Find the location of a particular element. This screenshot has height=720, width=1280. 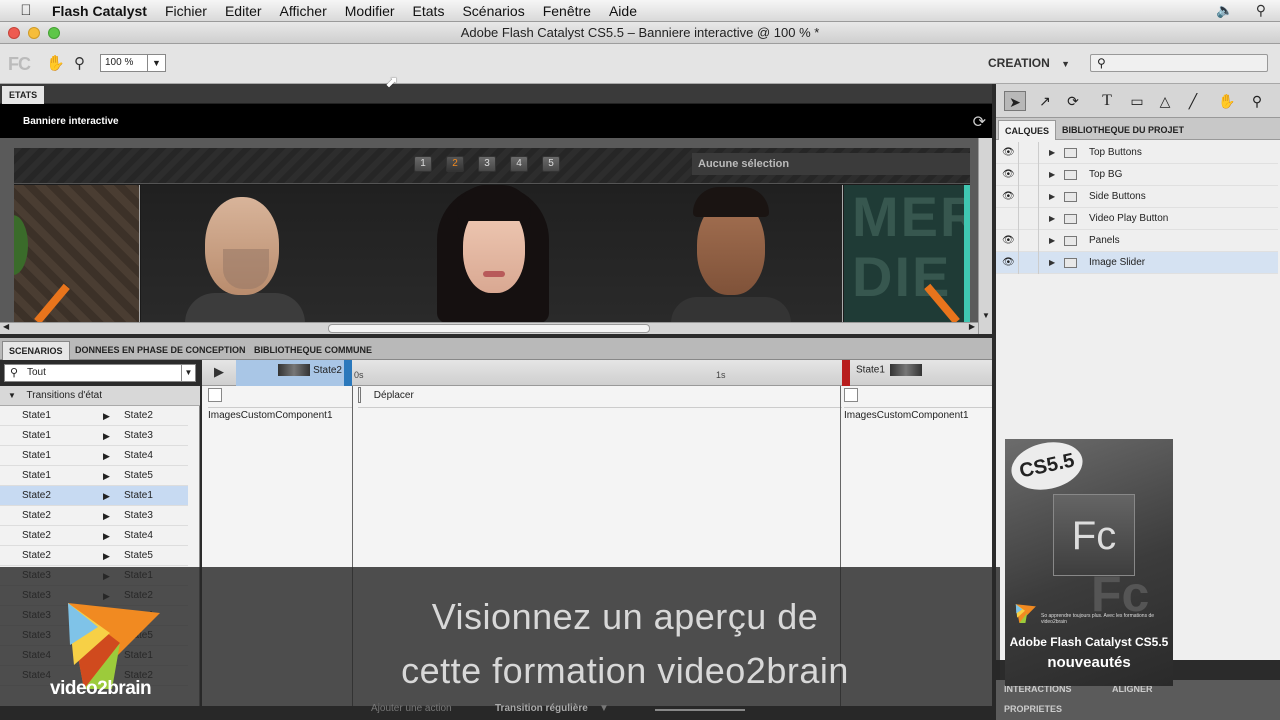

rotate-tool-icon: ⟳ is located at coordinates (1073, 101).